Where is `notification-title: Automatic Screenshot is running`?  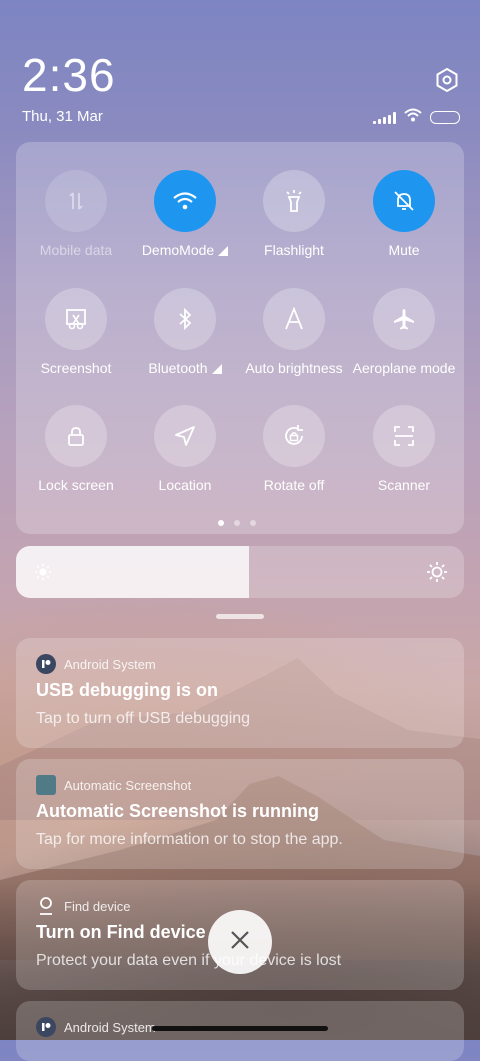
notification-title: Automatic Screenshot is running is located at coordinates (178, 811).